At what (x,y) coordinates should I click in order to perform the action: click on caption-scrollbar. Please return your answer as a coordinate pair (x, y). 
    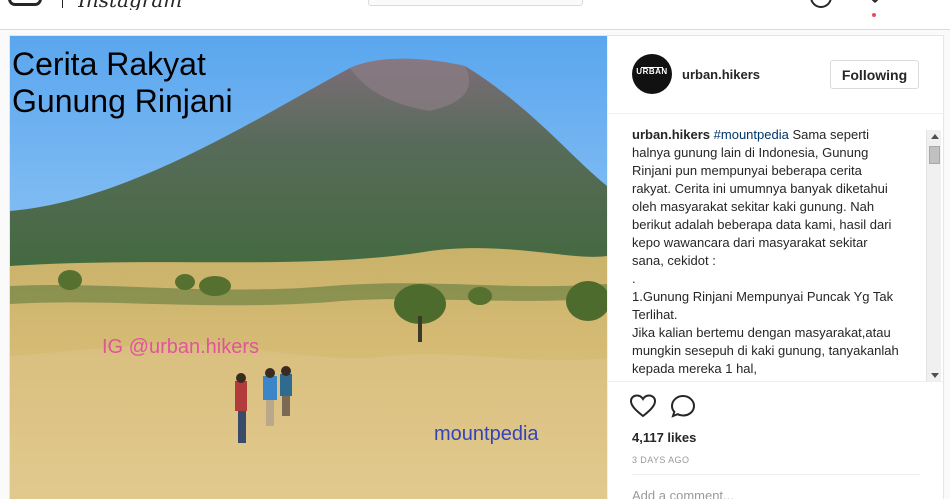
    Looking at the image, I should click on (933, 256).